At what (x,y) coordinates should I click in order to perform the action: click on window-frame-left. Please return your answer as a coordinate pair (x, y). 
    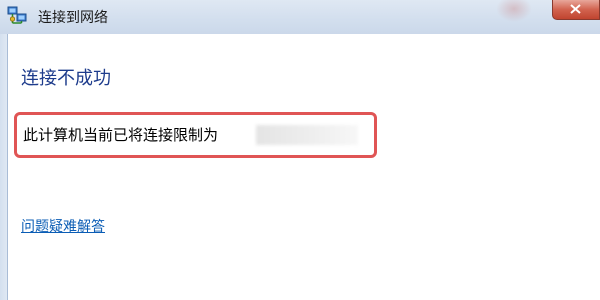
    Looking at the image, I should click on (4, 167).